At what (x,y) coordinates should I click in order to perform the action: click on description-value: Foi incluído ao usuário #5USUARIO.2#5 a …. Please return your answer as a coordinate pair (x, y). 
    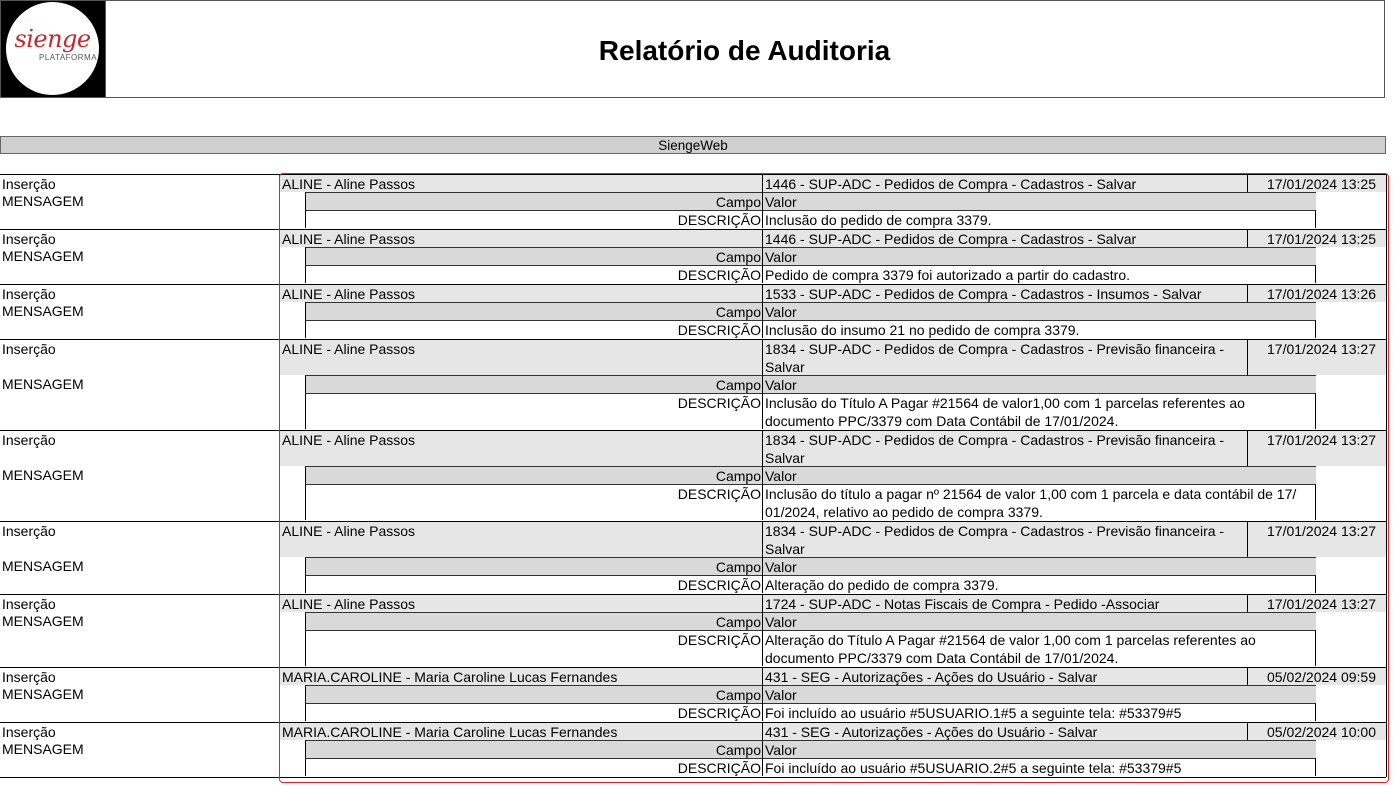
    Looking at the image, I should click on (1039, 767).